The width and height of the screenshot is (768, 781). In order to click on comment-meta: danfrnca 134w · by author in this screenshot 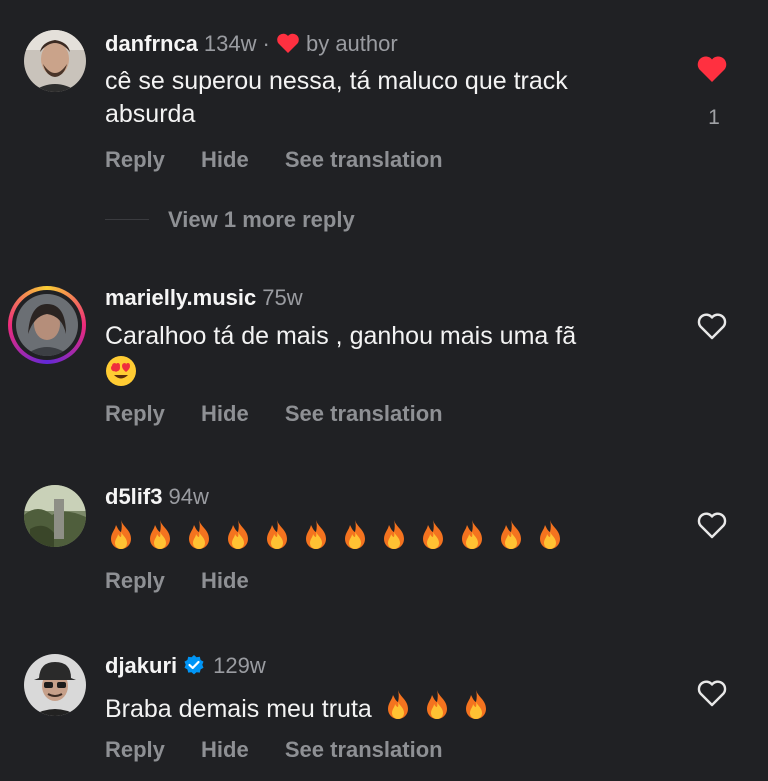, I will do `click(251, 45)`.